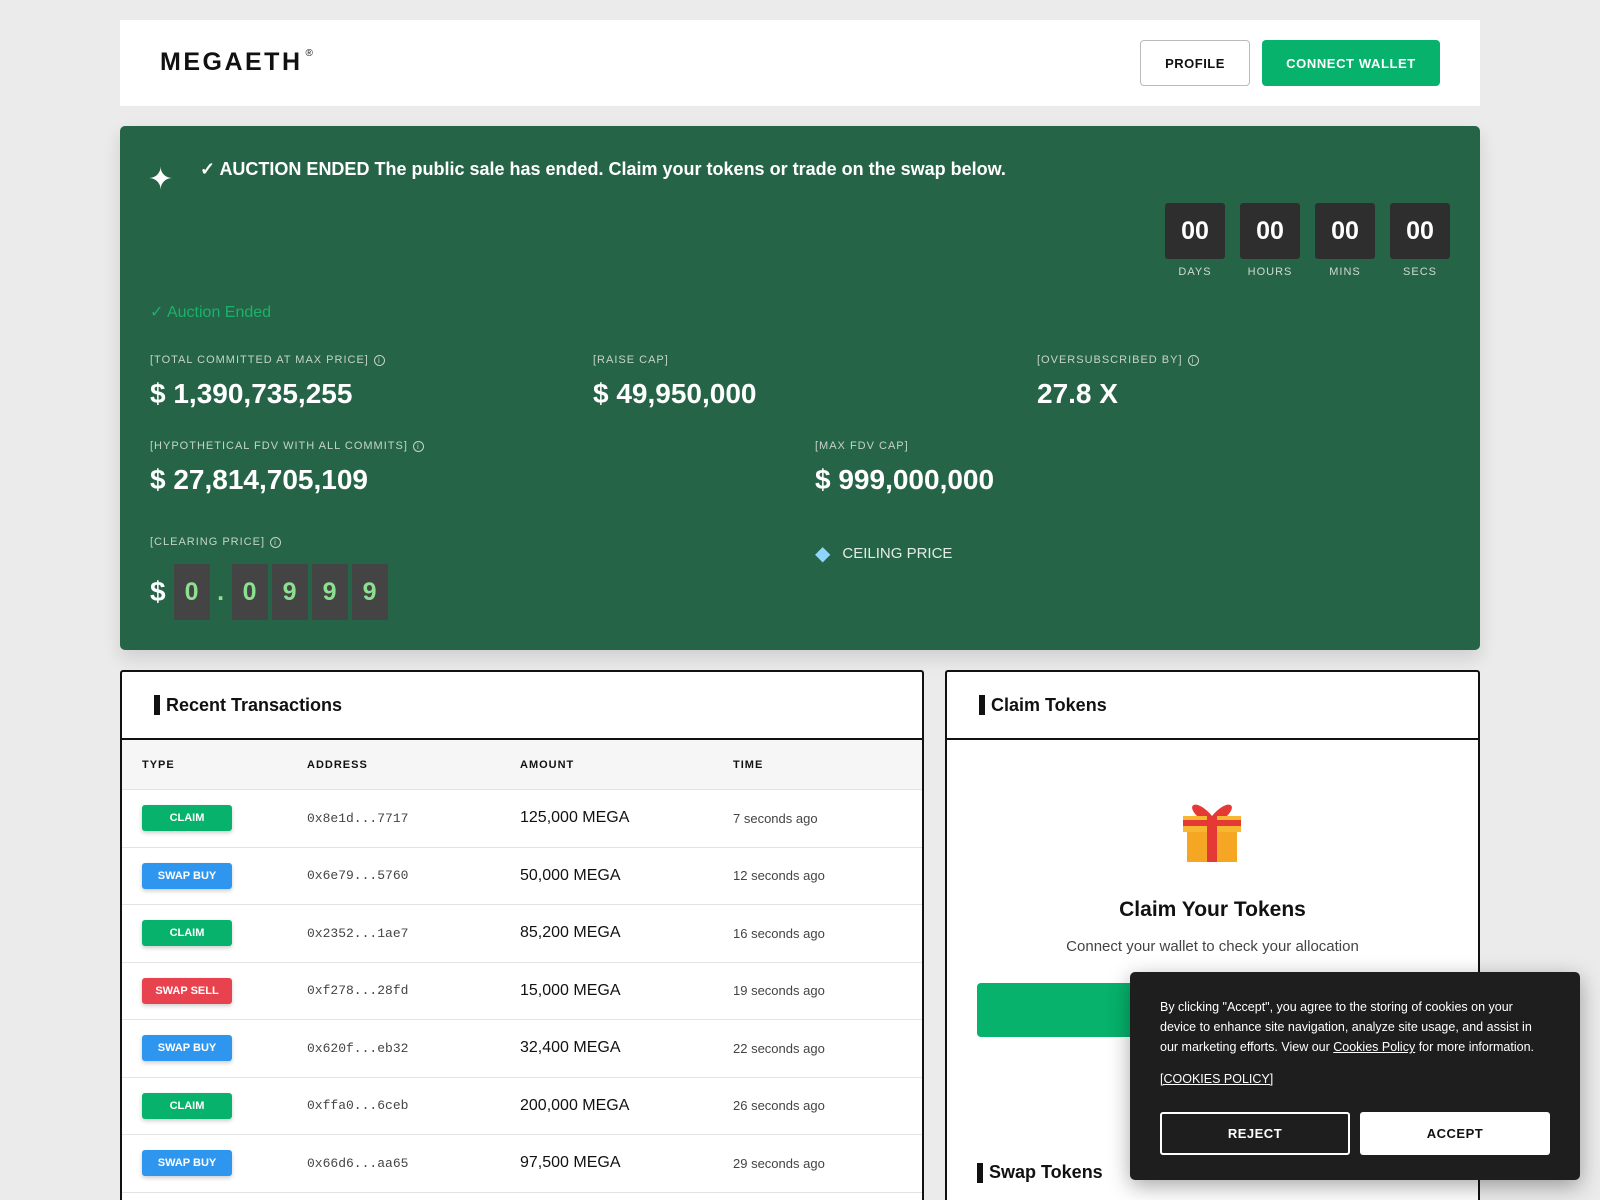  I want to click on cell-time: 16 seconds ago, so click(779, 933).